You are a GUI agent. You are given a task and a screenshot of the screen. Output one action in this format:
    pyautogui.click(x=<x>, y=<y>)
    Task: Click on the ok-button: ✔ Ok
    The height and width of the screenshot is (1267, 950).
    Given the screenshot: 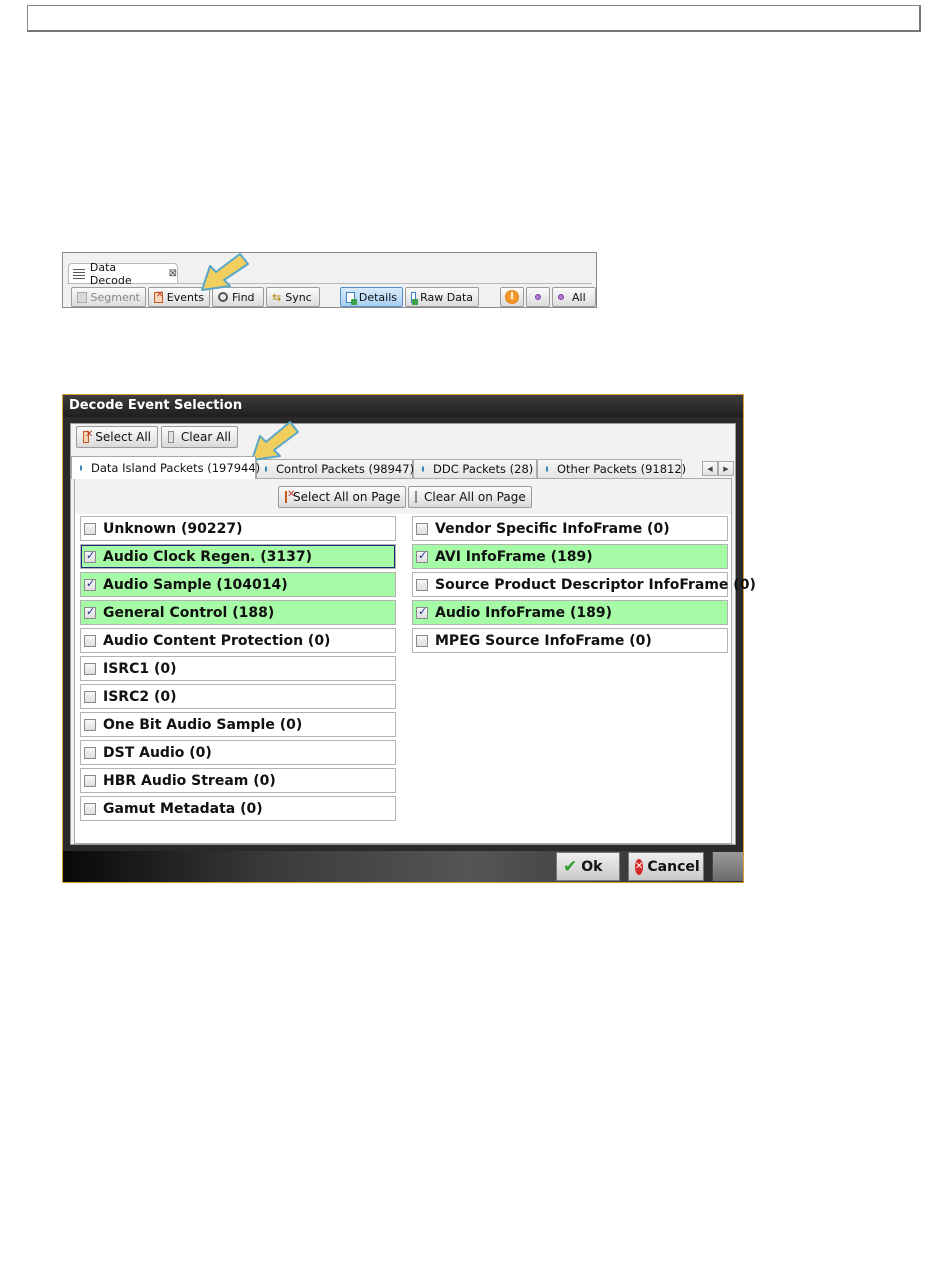 What is the action you would take?
    pyautogui.click(x=588, y=866)
    